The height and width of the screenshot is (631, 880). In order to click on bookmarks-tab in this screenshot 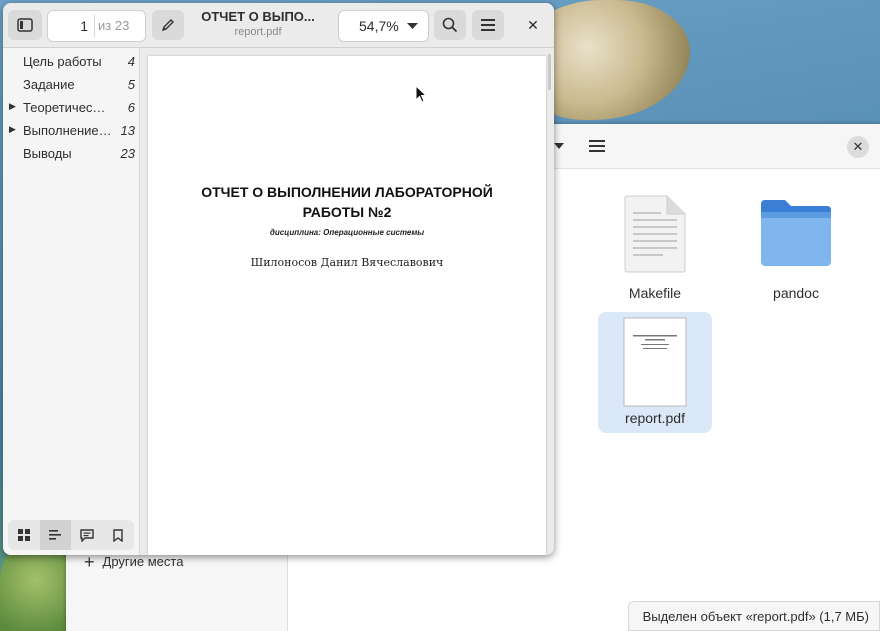, I will do `click(119, 535)`.